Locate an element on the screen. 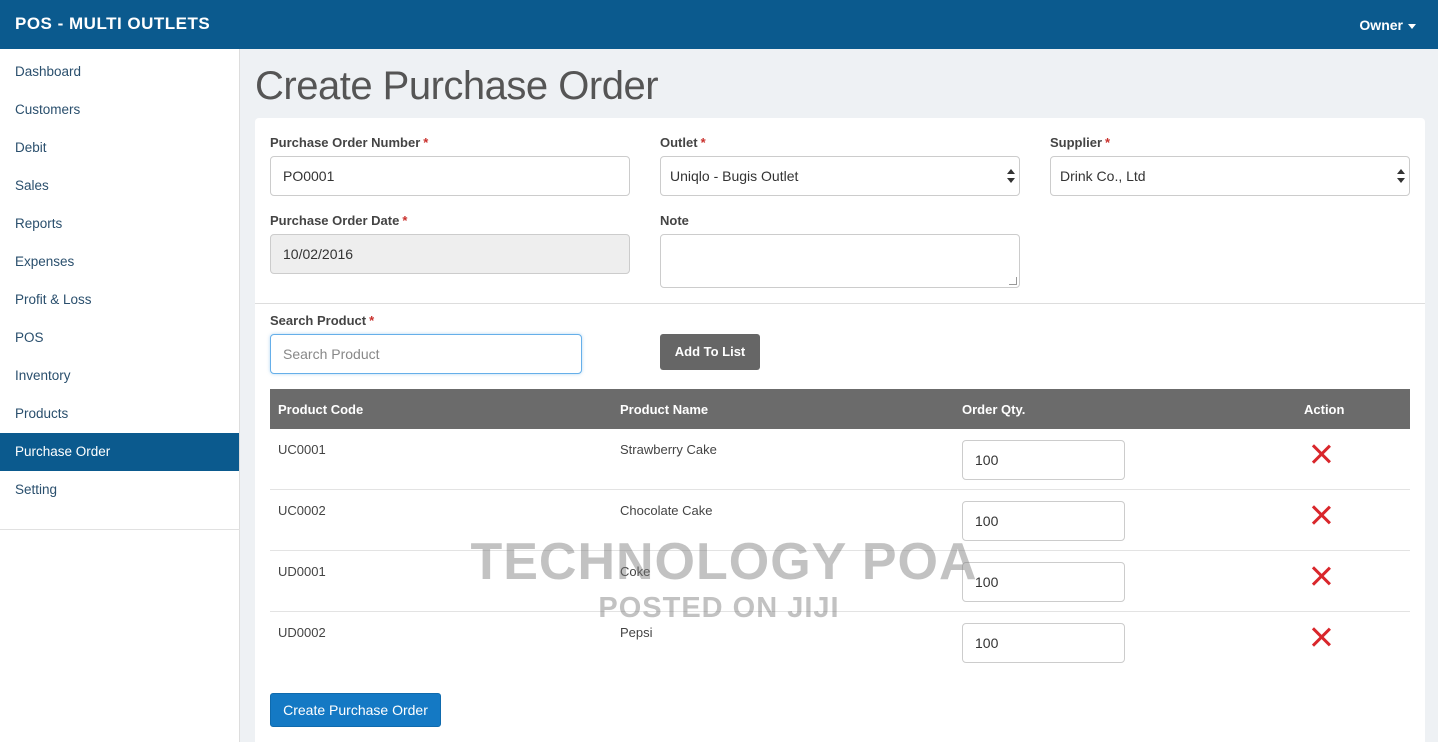 Image resolution: width=1438 pixels, height=742 pixels. sidebar-item-inventory: Inventory is located at coordinates (119, 376).